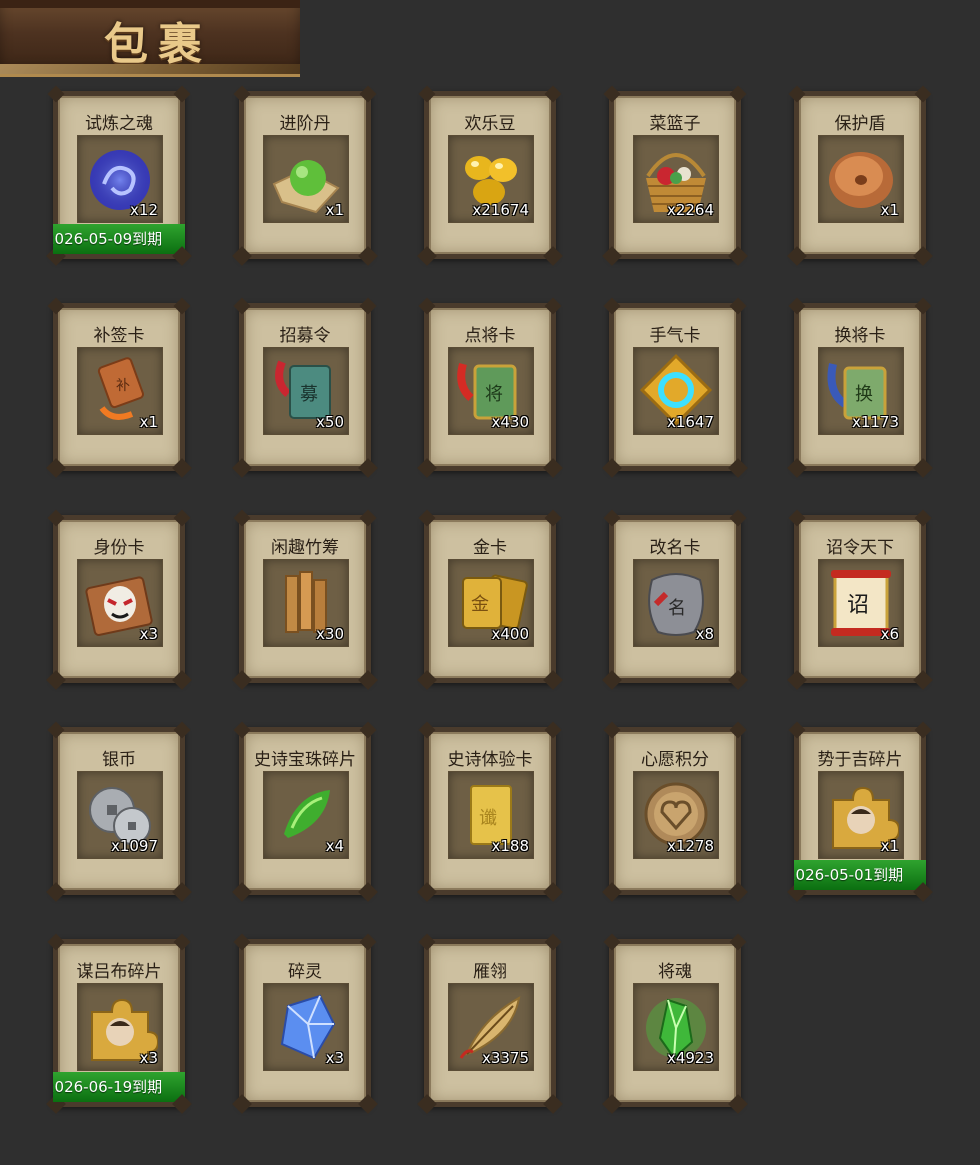 The image size is (980, 1165). What do you see at coordinates (305, 972) in the screenshot?
I see `item-name: 碎灵` at bounding box center [305, 972].